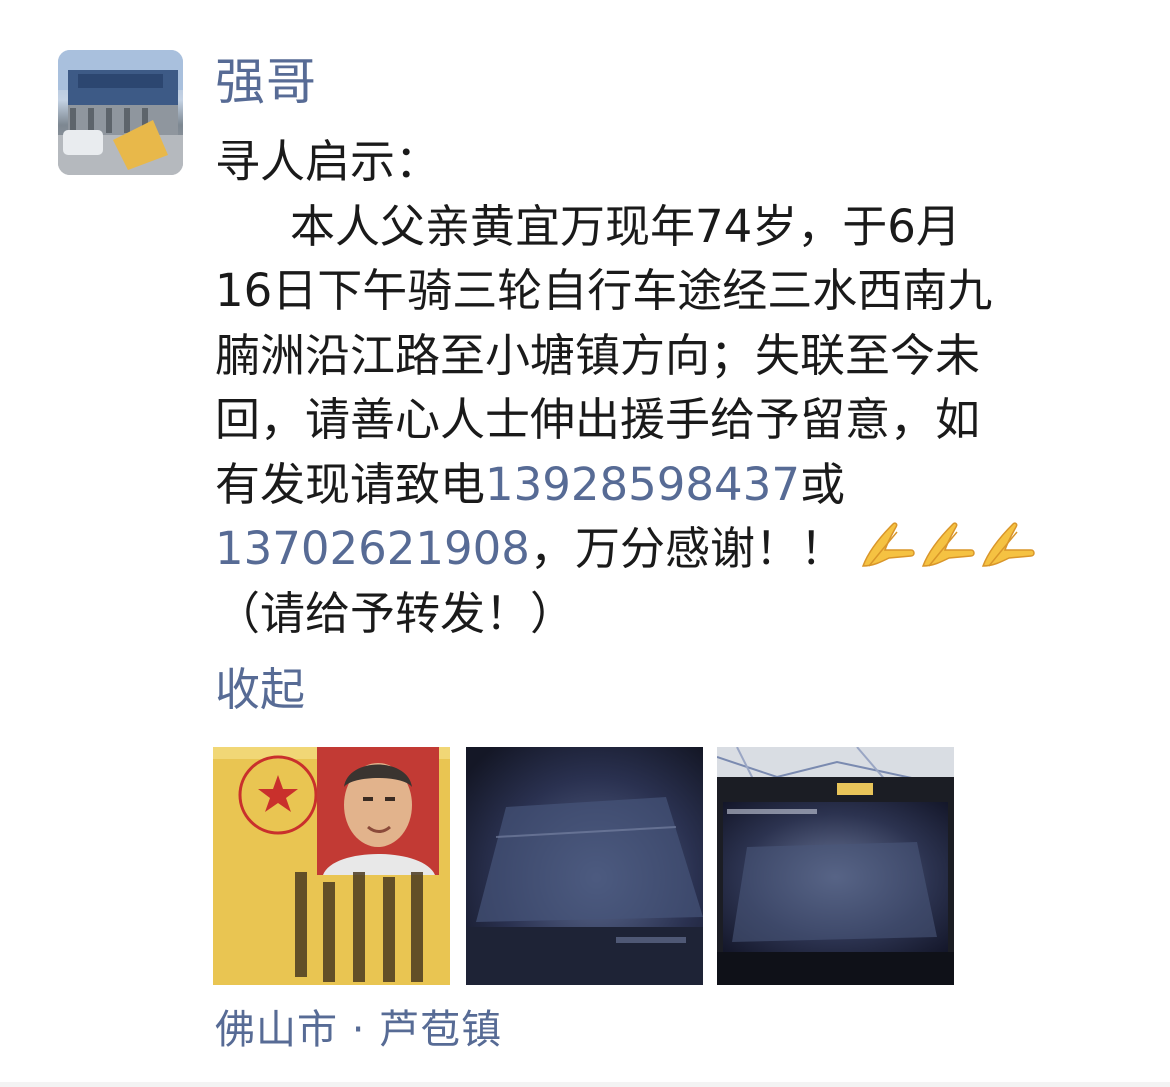 This screenshot has height=1087, width=1170. I want to click on post-line: 回，请善心人士伸出援手给予留意，如, so click(598, 419).